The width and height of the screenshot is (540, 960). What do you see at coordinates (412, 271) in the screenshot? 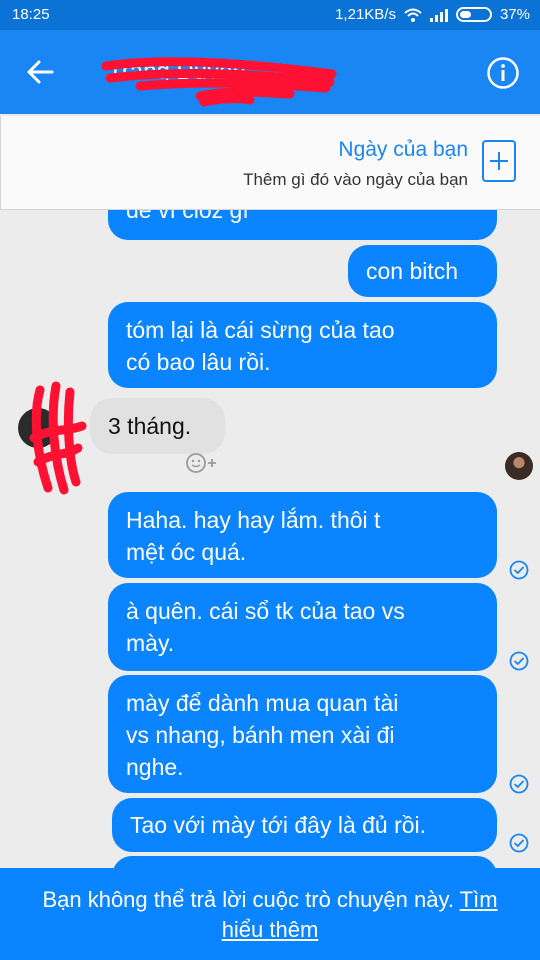
I see `message-text: con bitch` at bounding box center [412, 271].